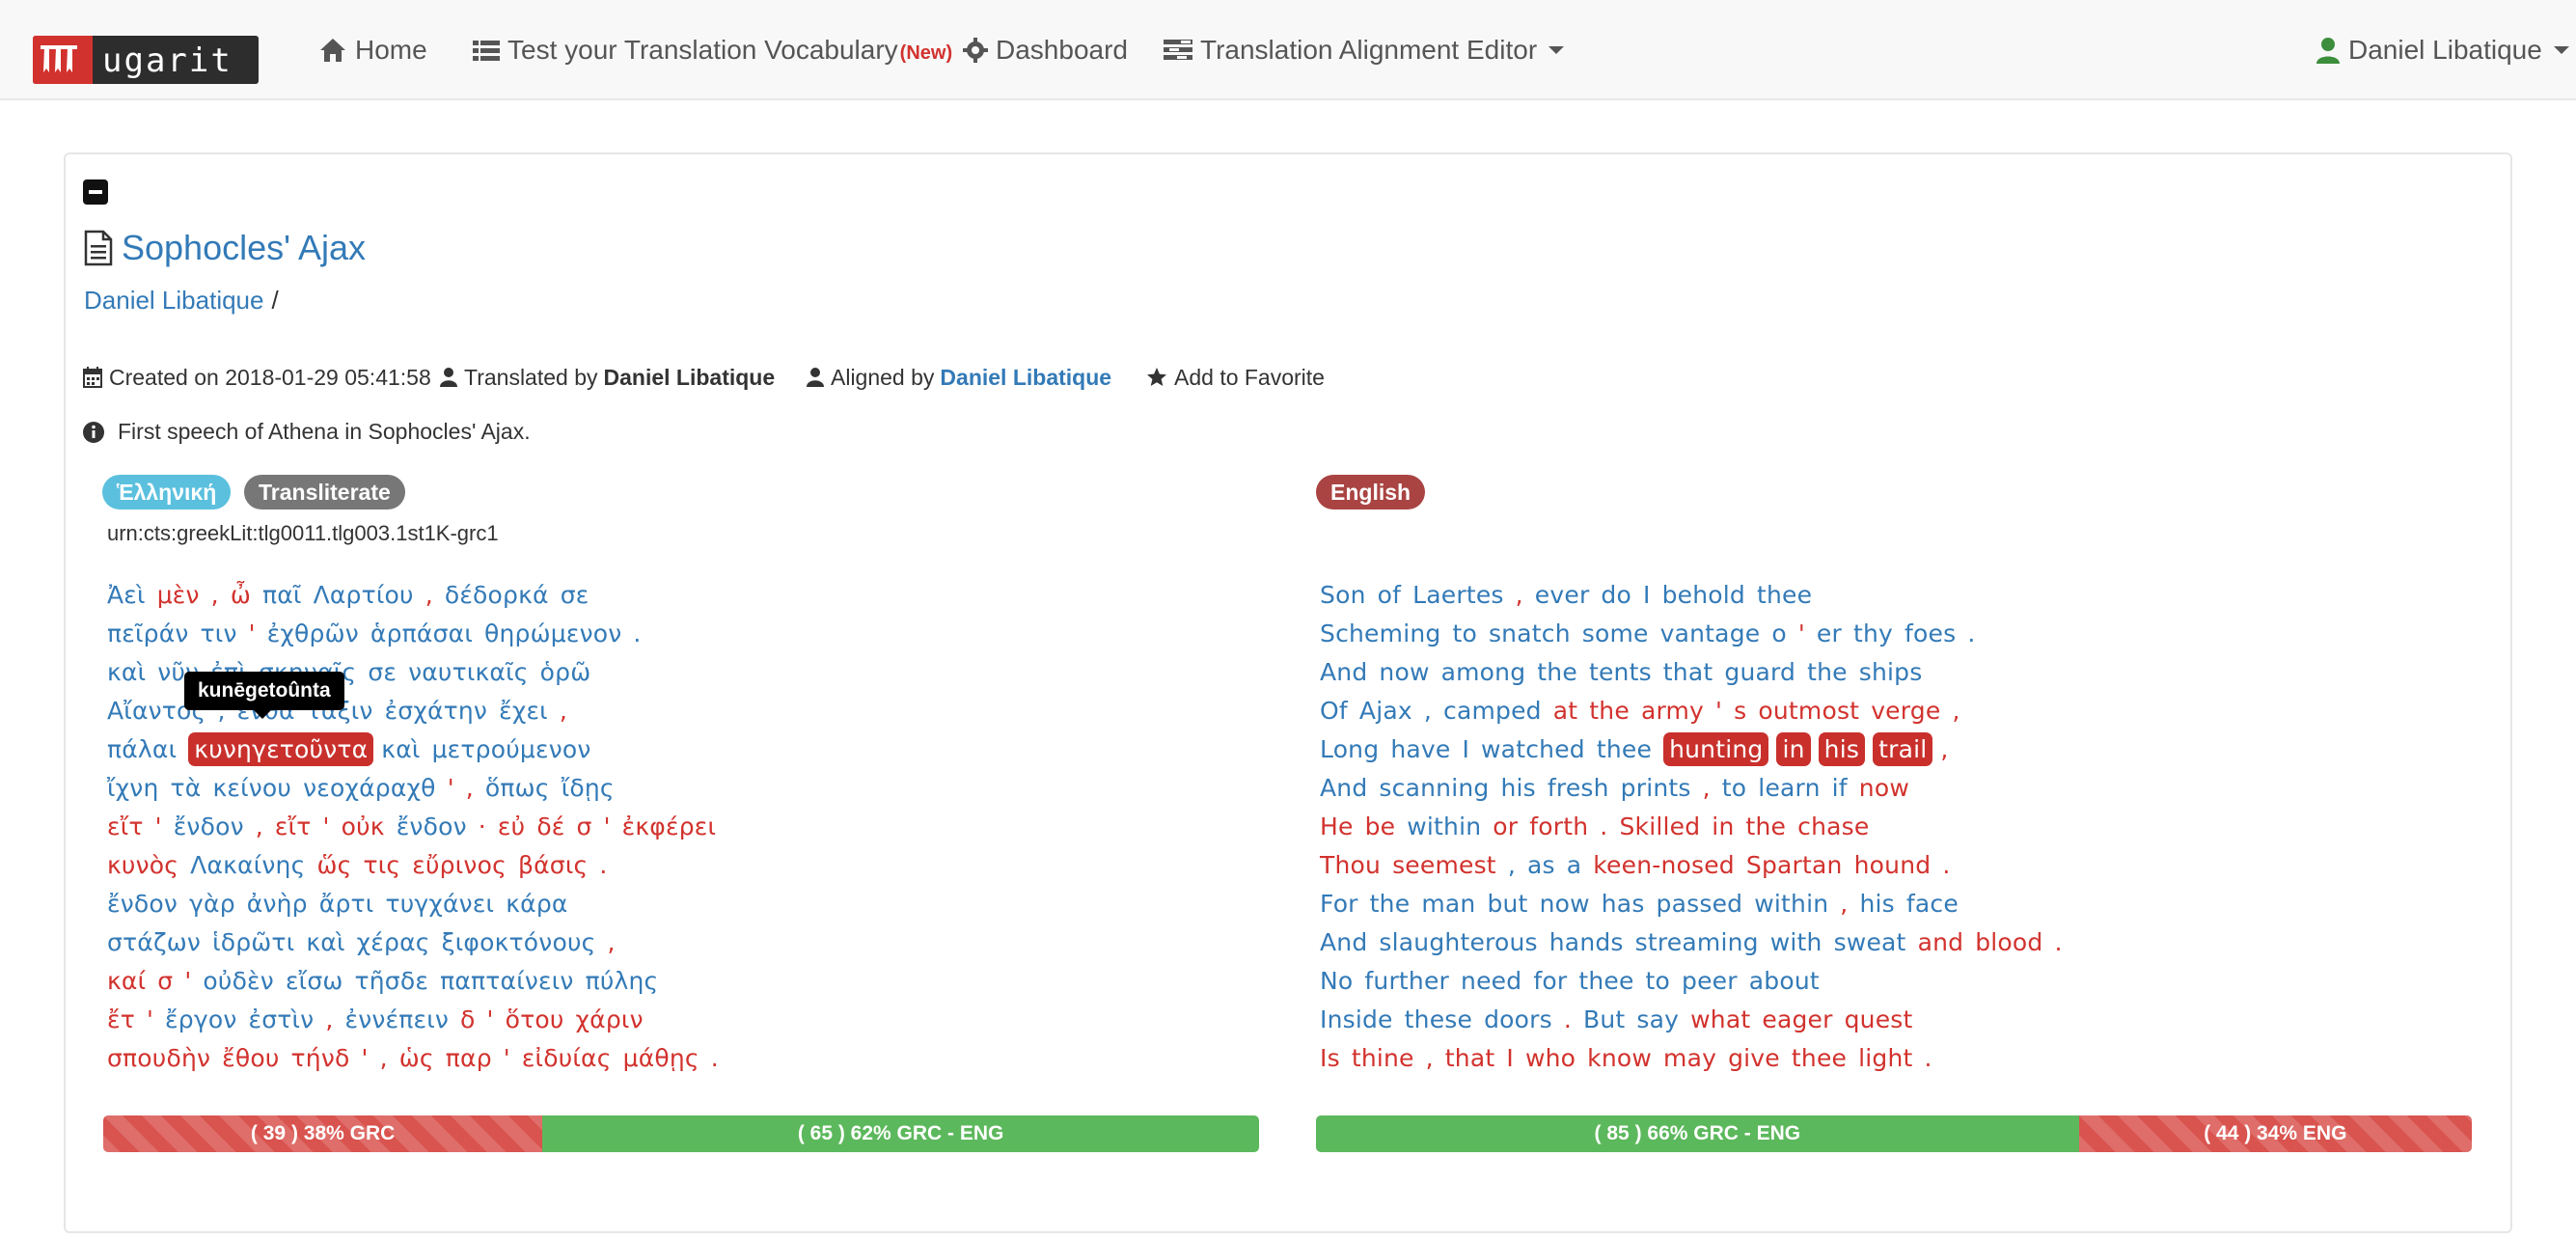 This screenshot has width=2576, height=1239. Describe the element at coordinates (1796, 942) in the screenshot. I see `english-token: with` at that location.